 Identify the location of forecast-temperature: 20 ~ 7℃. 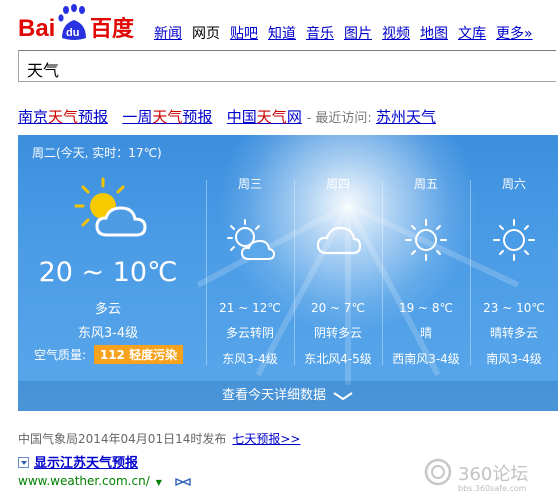
(338, 308).